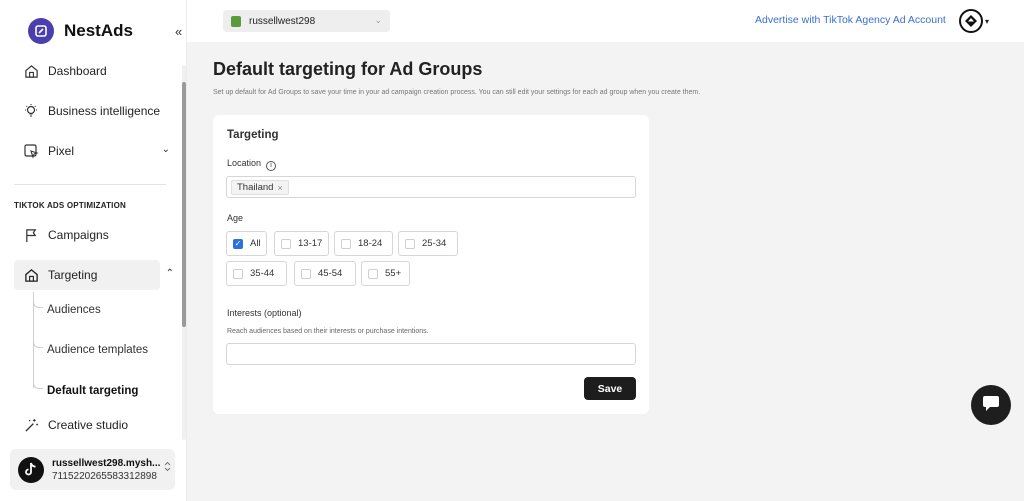 This screenshot has width=1024, height=501. I want to click on age-option-label: 18-24, so click(370, 243).